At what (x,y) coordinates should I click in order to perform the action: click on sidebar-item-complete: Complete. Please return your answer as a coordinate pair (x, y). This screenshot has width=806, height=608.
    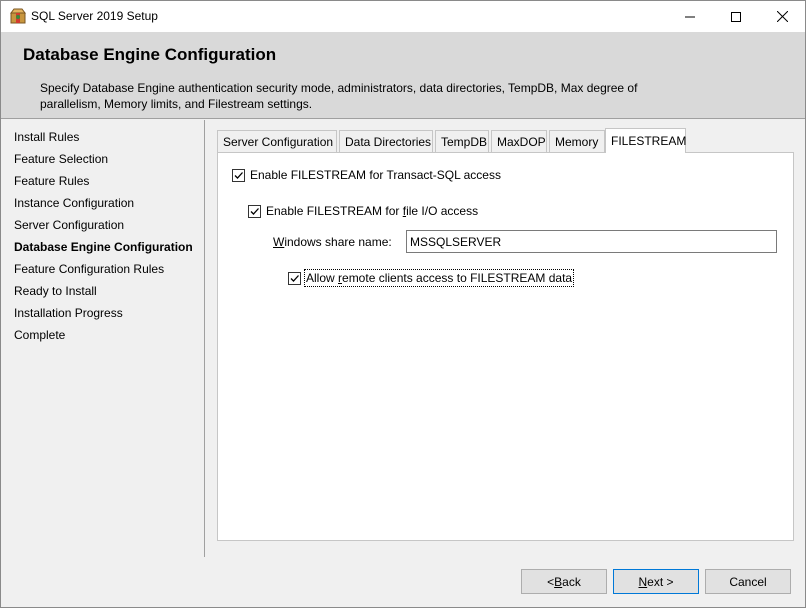
    Looking at the image, I should click on (39, 335).